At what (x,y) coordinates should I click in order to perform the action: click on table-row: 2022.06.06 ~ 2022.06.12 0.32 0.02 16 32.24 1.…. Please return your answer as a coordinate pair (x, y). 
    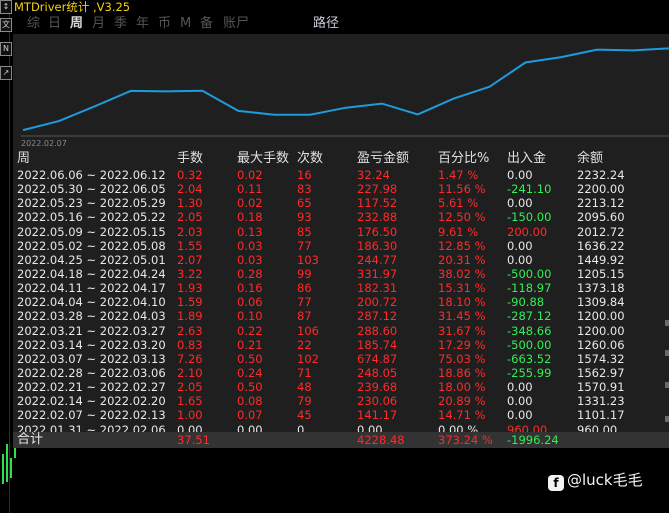
    Looking at the image, I should click on (341, 175).